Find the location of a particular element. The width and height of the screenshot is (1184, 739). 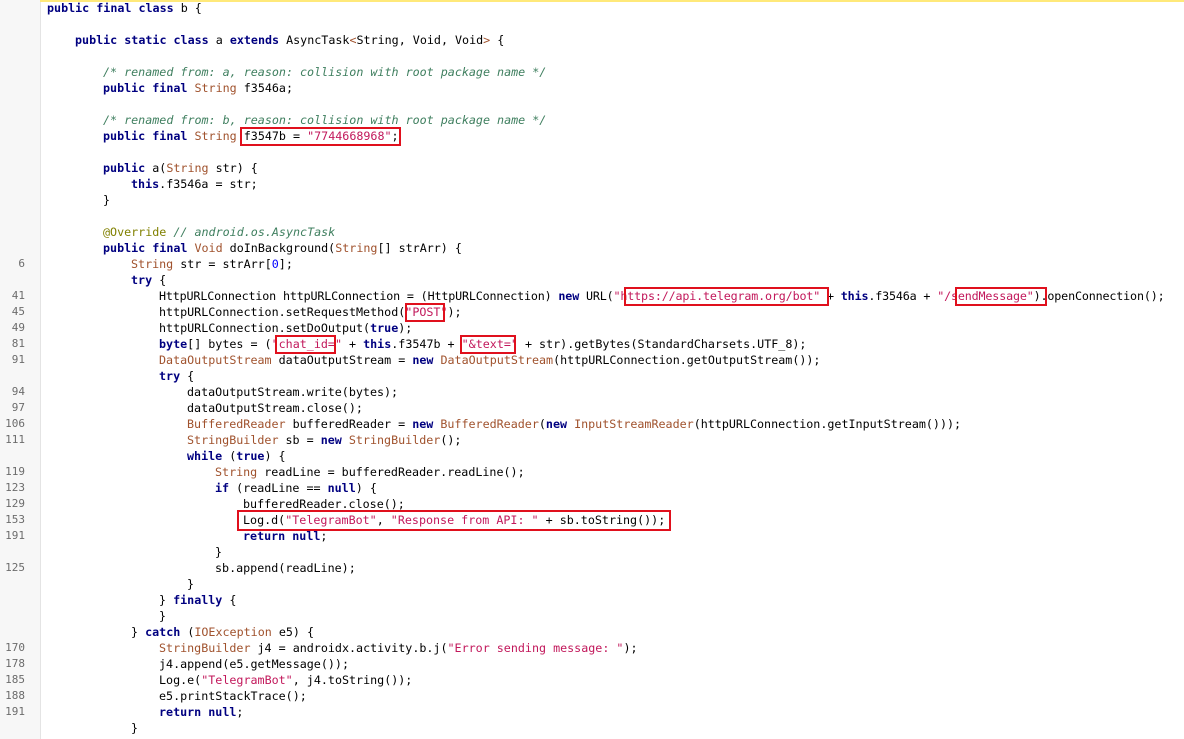

code-text: e5.printStackTrace(); is located at coordinates (233, 696).